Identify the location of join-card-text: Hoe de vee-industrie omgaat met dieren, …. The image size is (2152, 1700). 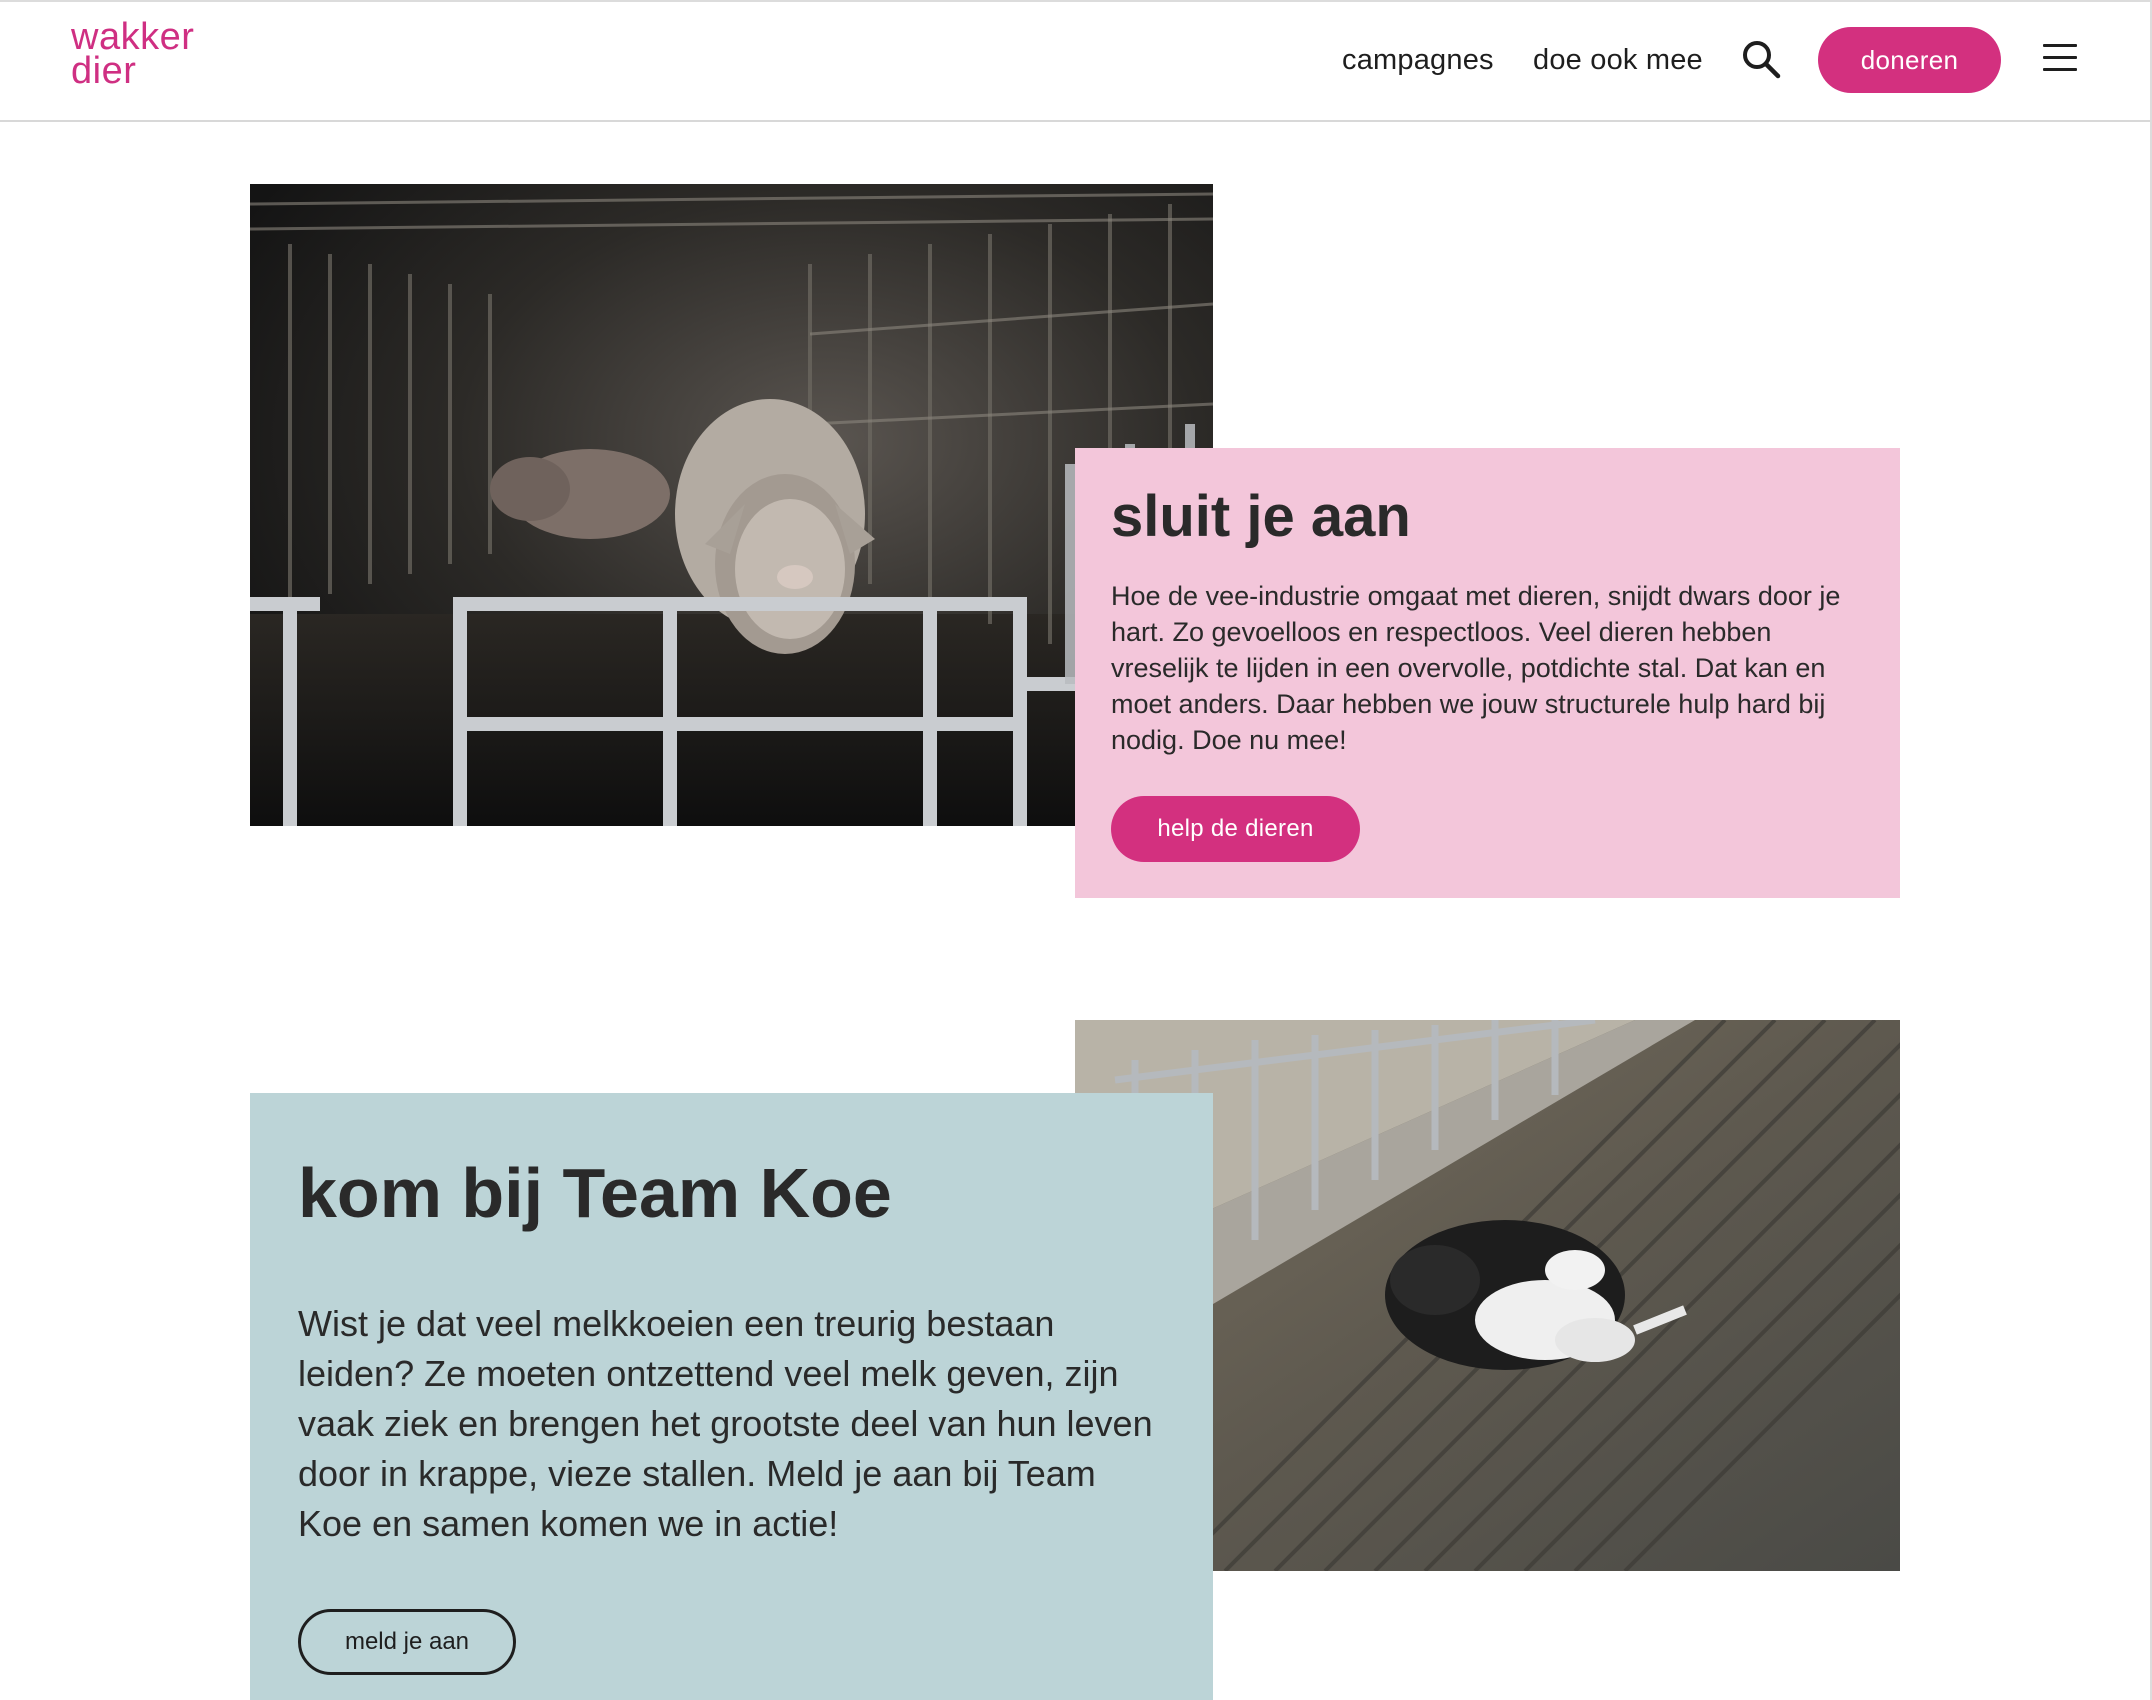
(1476, 668).